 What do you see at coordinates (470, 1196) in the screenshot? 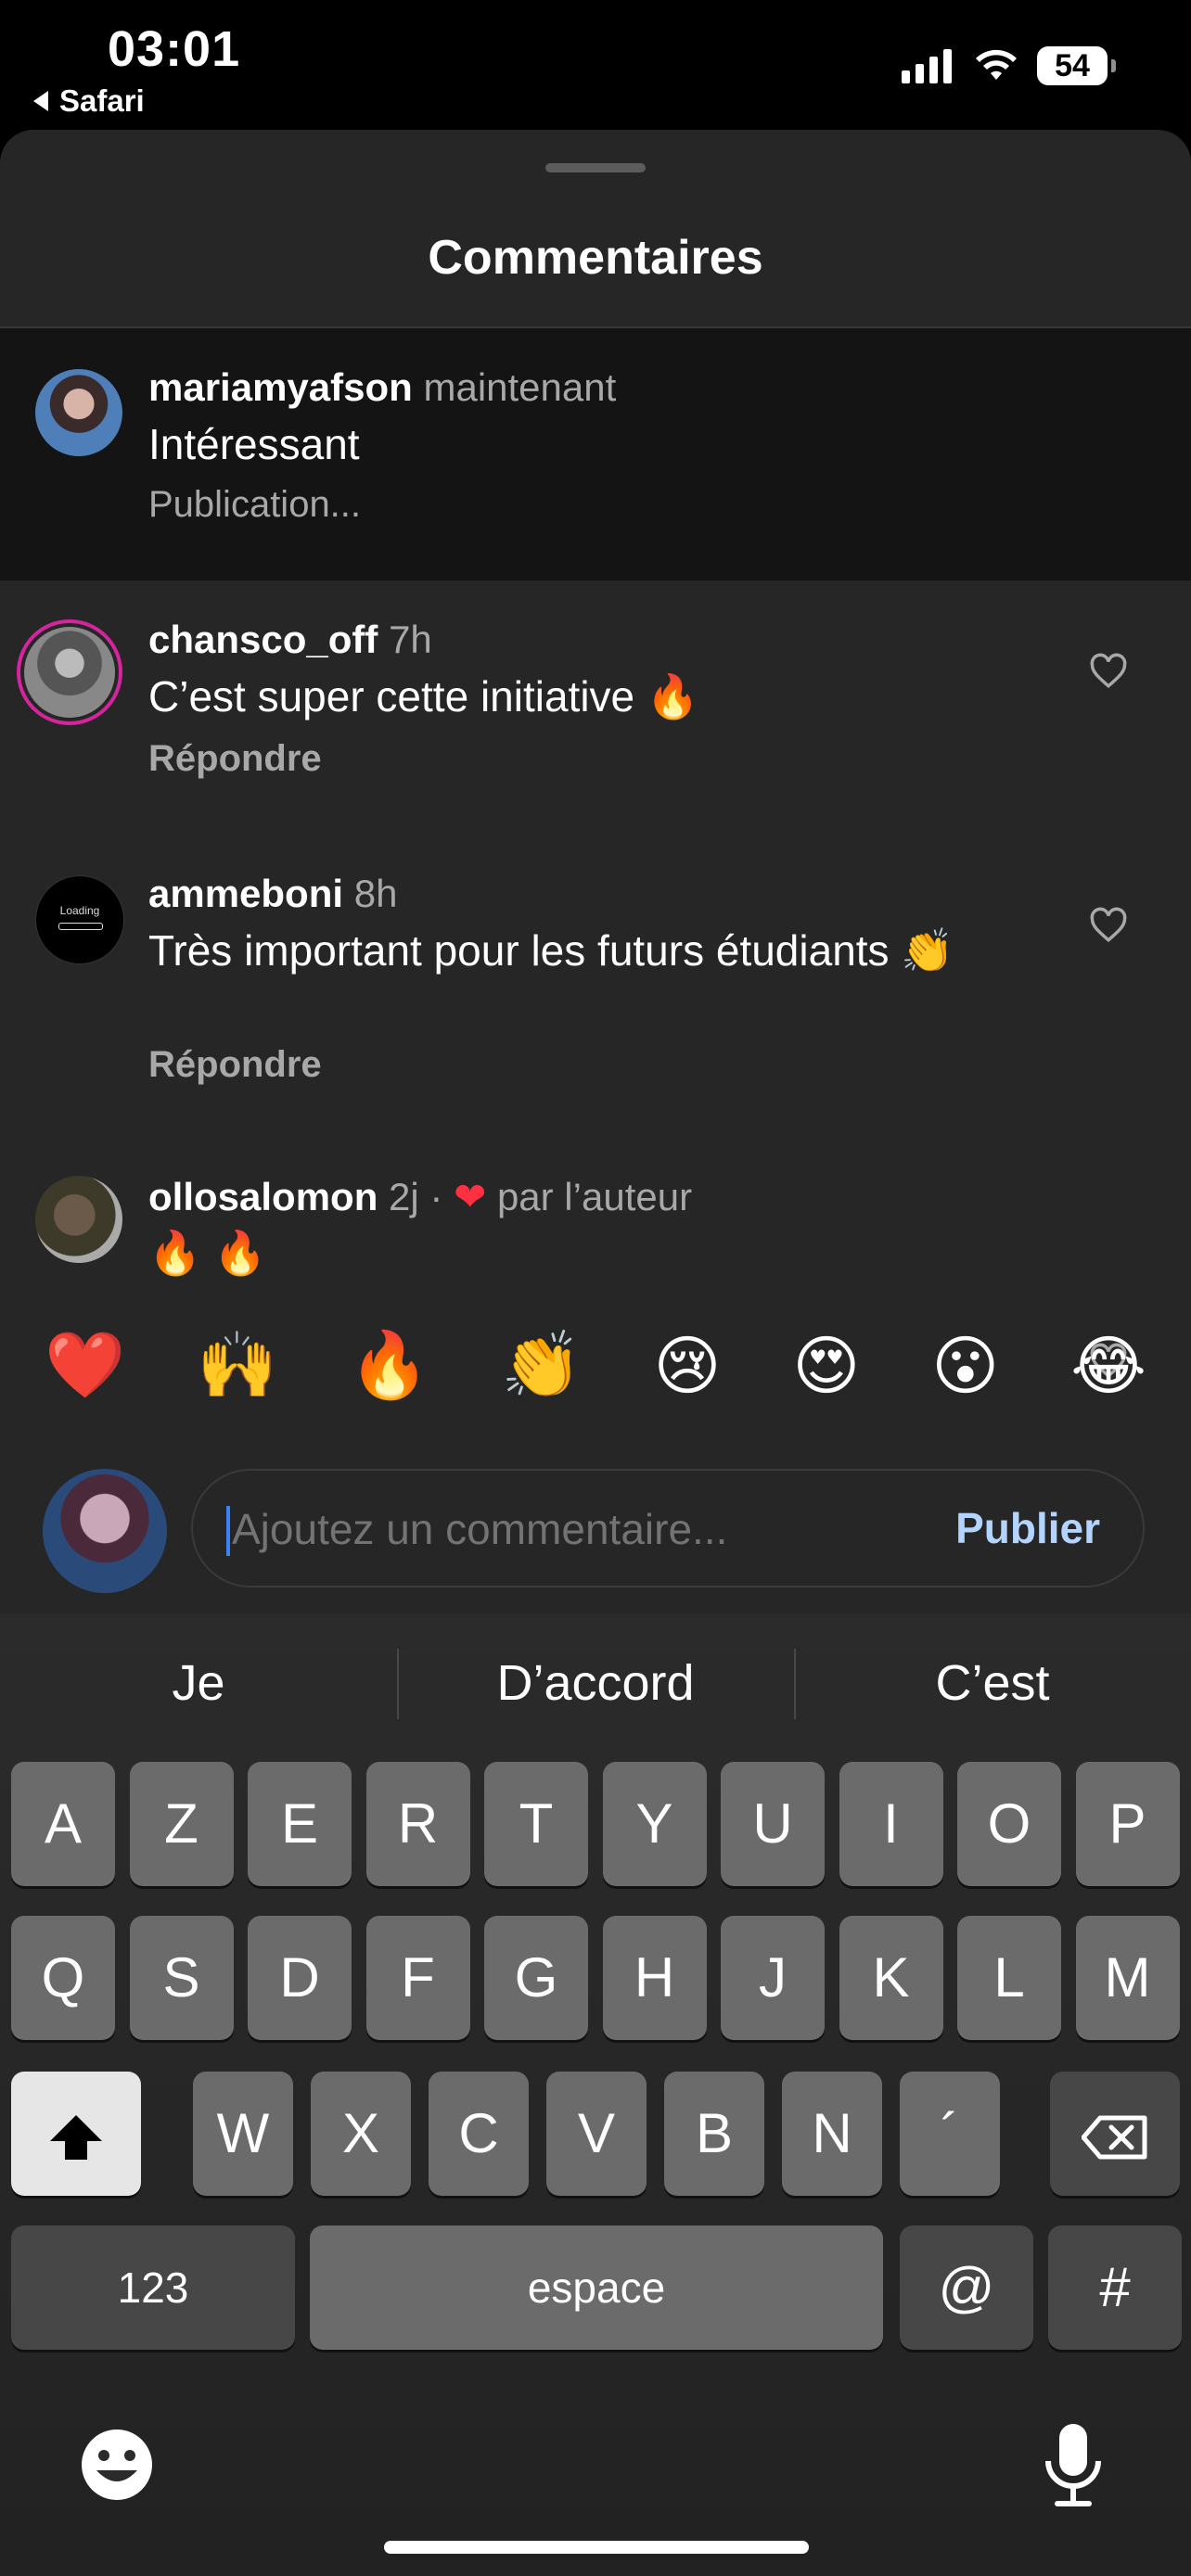
I see `author-liked-heart-icon: ❤` at bounding box center [470, 1196].